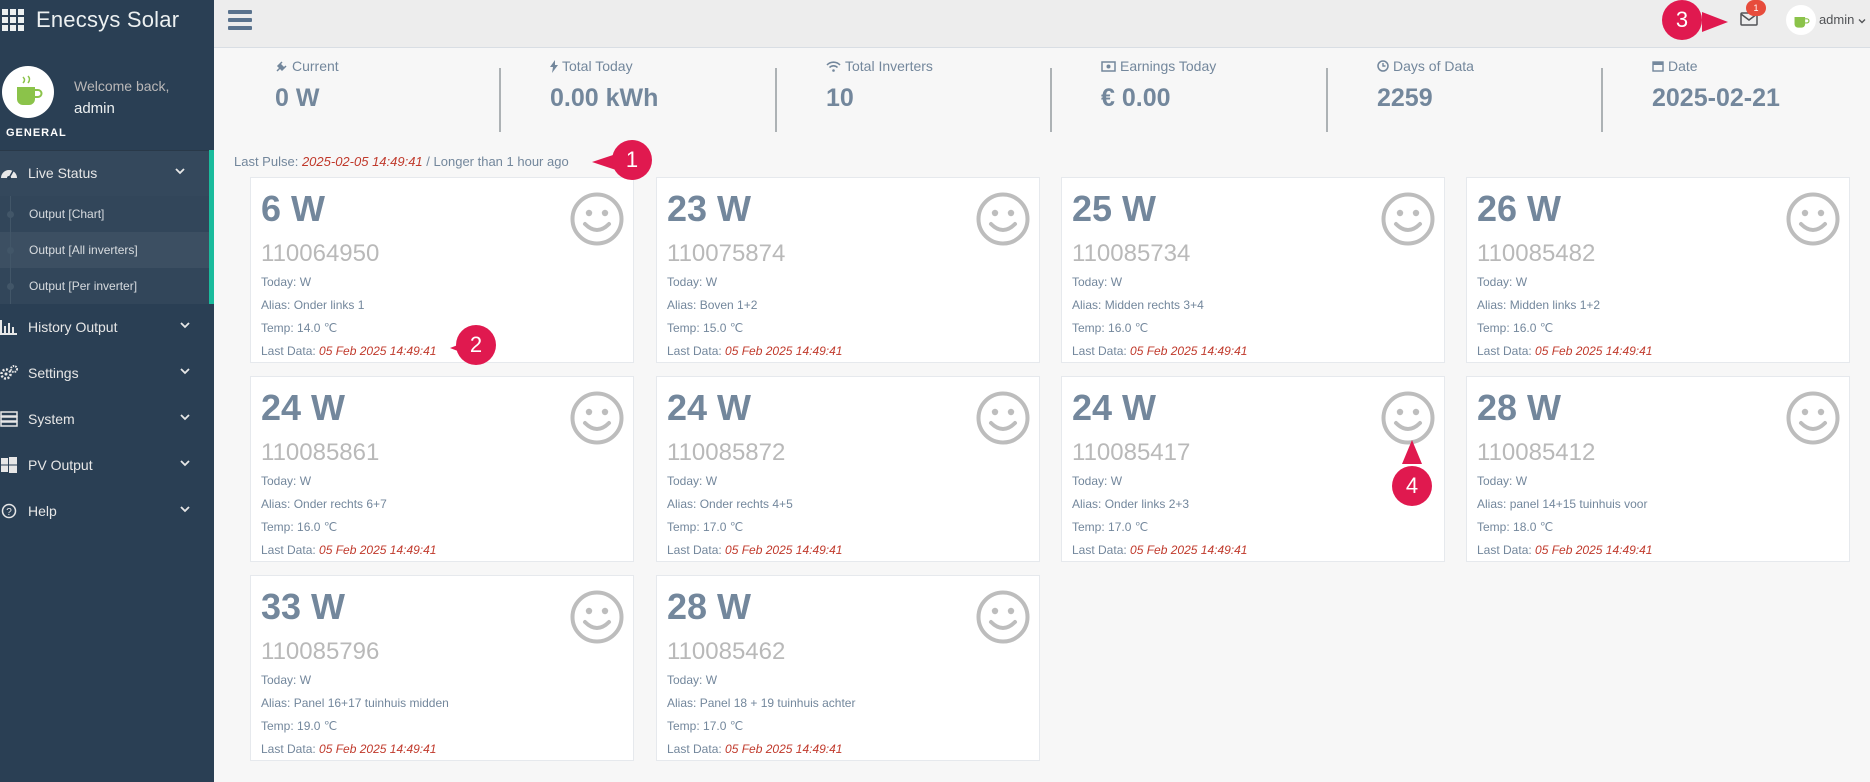 The image size is (1870, 782). Describe the element at coordinates (104, 214) in the screenshot. I see `submenu-output-chart: Output [Chart]` at that location.